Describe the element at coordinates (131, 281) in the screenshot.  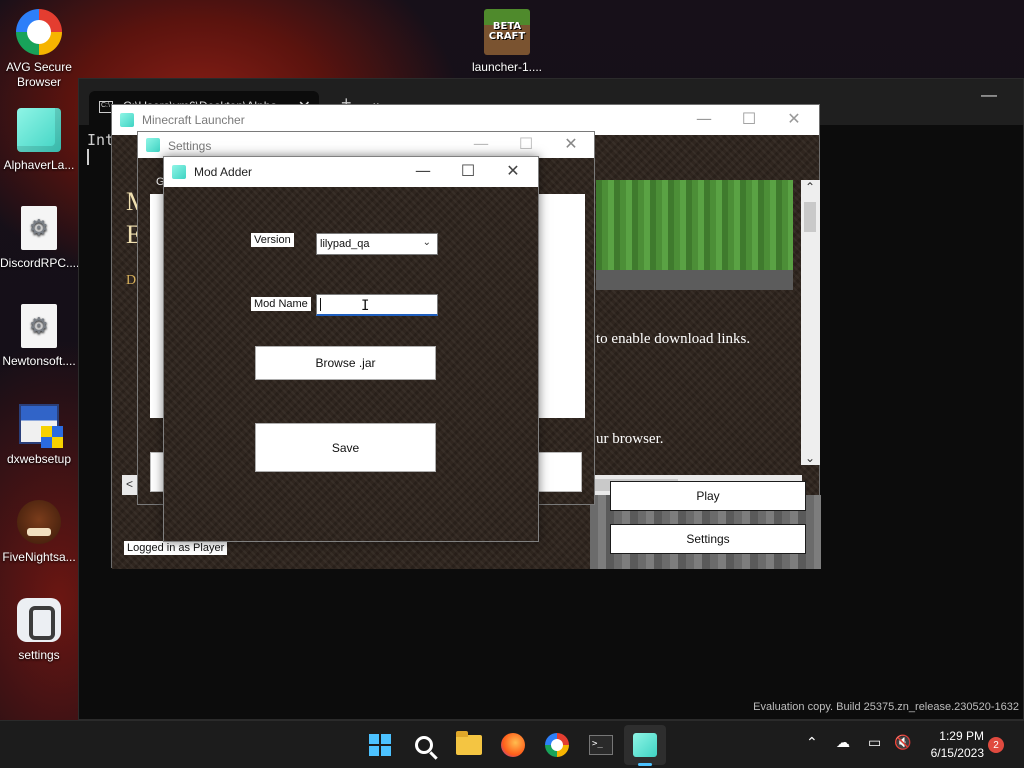
I see `news-link-fragment: D` at that location.